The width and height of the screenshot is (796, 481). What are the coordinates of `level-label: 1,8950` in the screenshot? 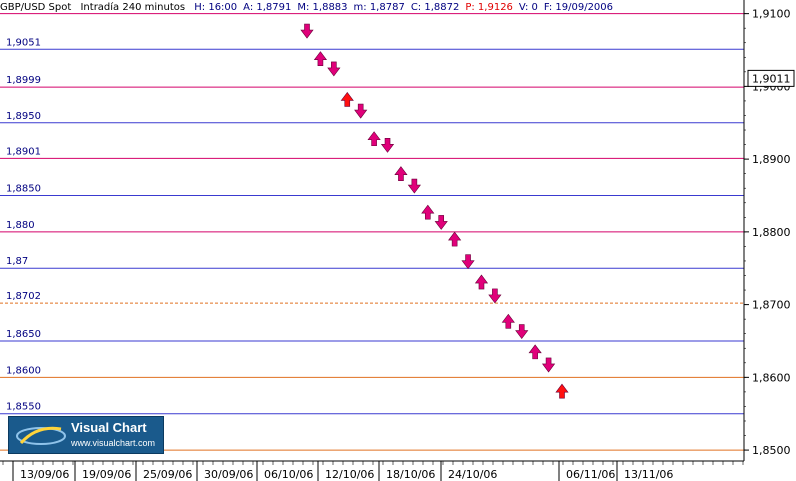 It's located at (23, 116).